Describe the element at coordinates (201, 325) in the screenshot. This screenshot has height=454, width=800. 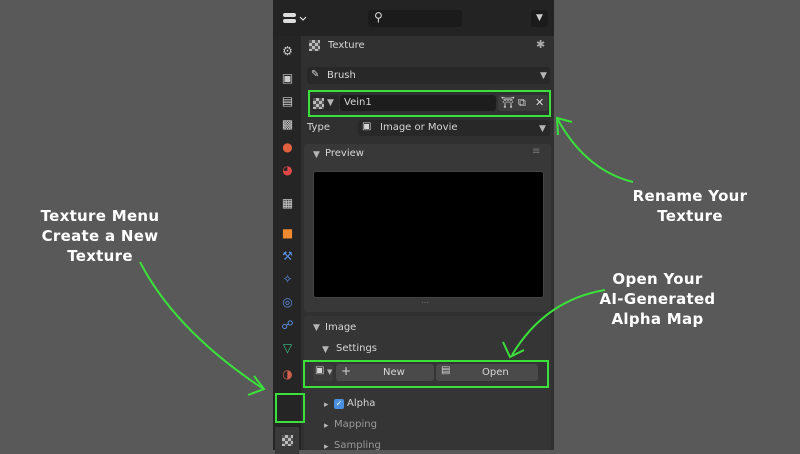
I see `arrow-to-texture-tab` at that location.